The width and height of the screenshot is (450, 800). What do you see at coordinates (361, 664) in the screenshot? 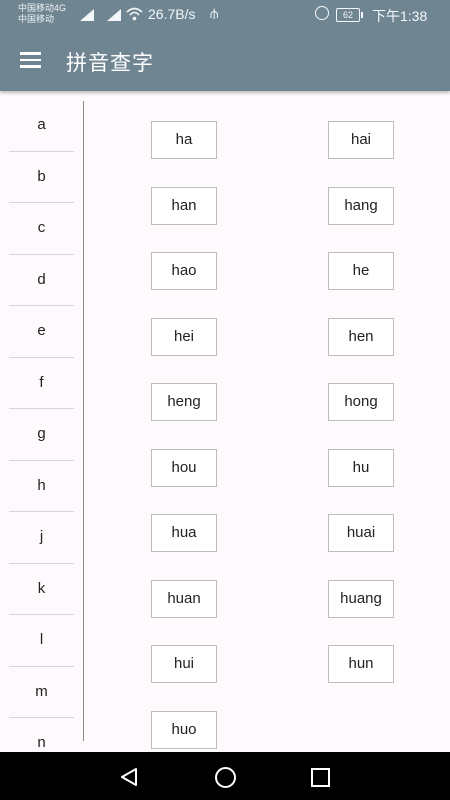
I see `syllable-button-hun: hun` at bounding box center [361, 664].